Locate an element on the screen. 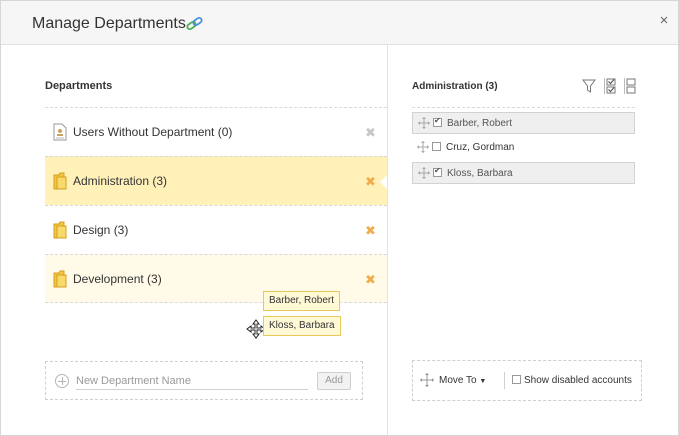  members-toolbar is located at coordinates (612, 86).